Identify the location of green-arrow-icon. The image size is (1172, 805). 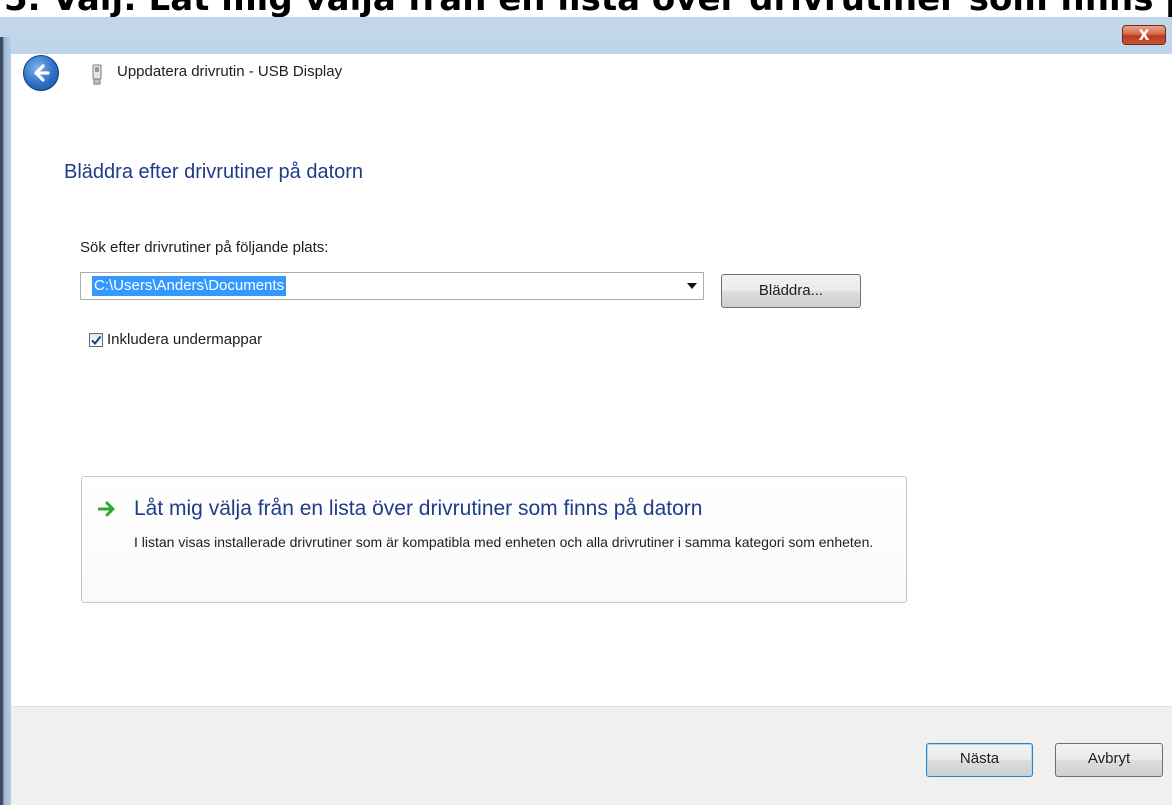
(106, 509).